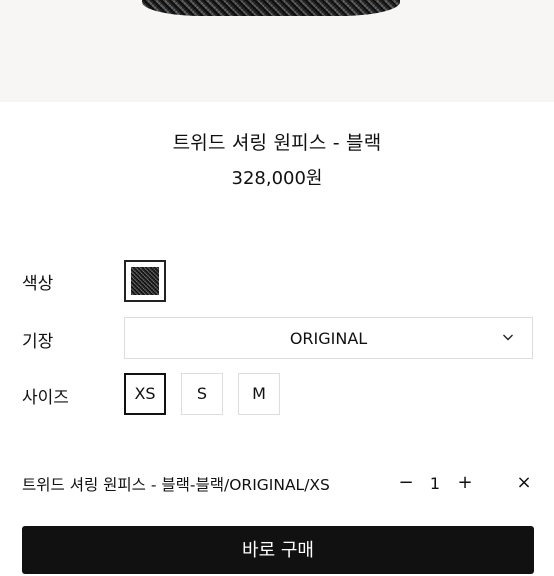 The image size is (554, 576). I want to click on length-select: ORIGINAL, so click(328, 338).